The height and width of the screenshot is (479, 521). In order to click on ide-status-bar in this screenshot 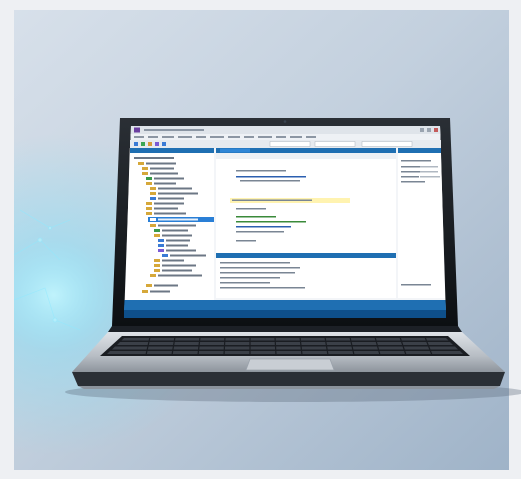, I will do `click(285, 305)`.